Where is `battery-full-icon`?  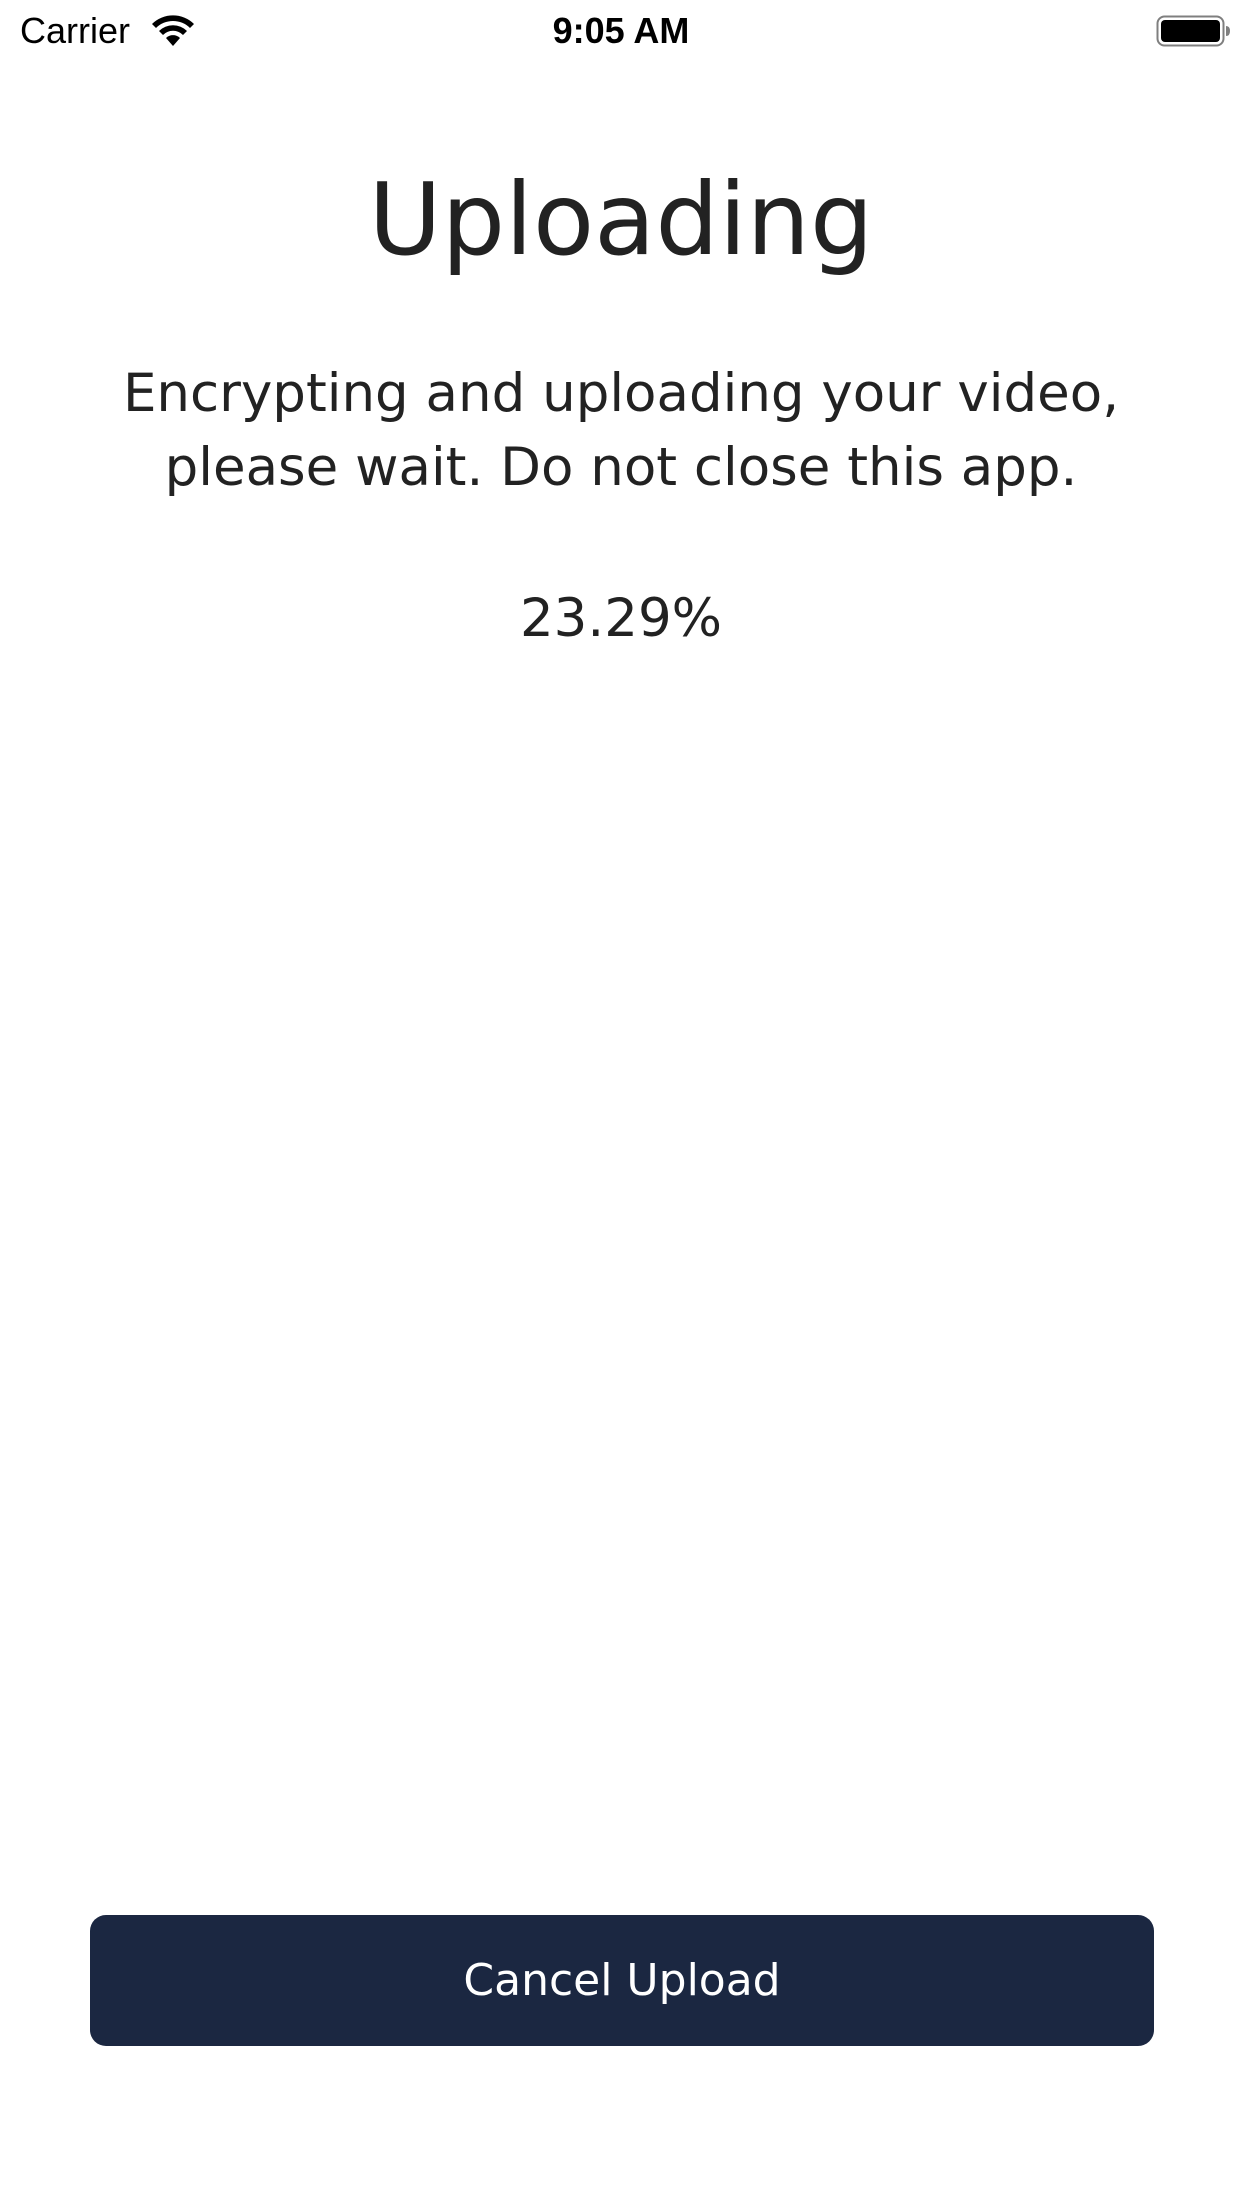
battery-full-icon is located at coordinates (1194, 31).